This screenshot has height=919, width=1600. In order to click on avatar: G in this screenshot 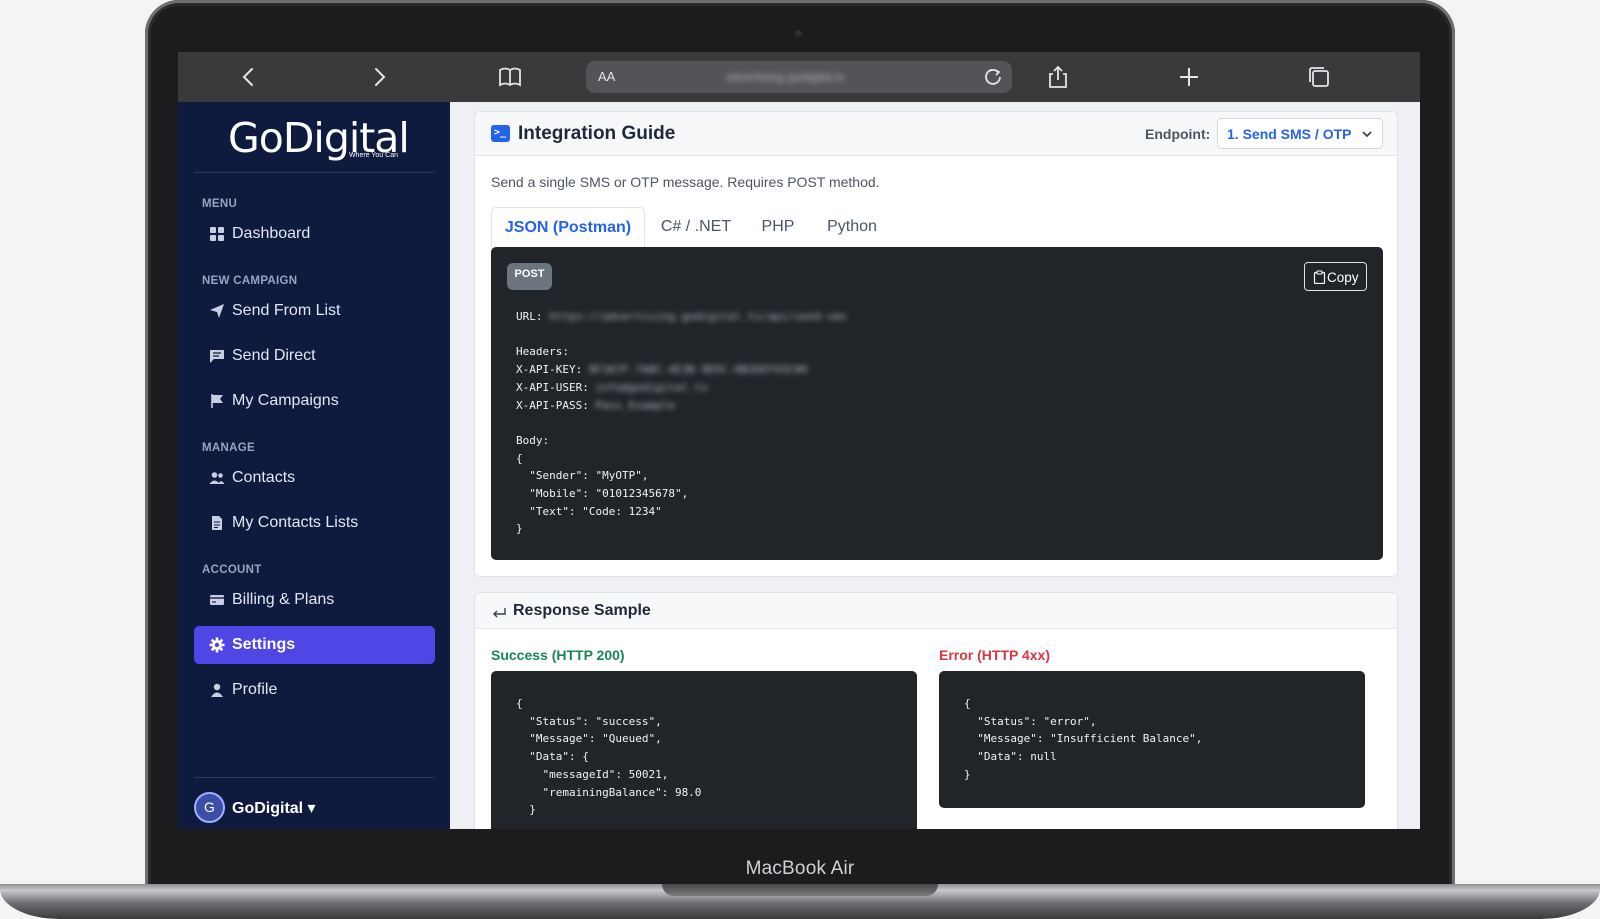, I will do `click(209, 807)`.